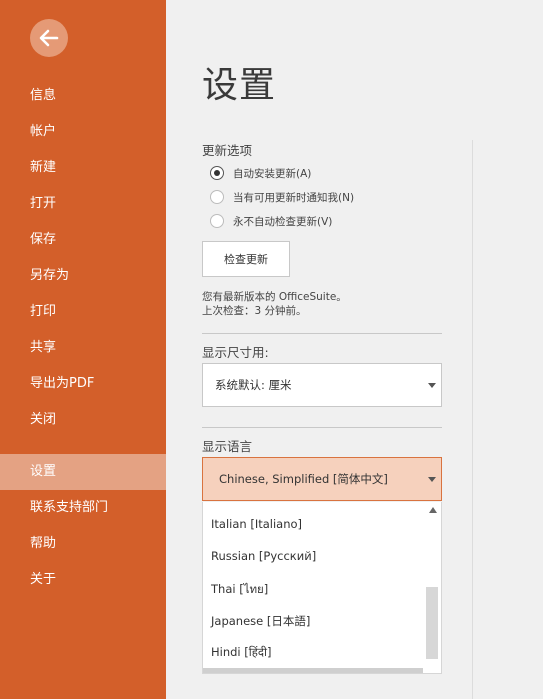 This screenshot has width=543, height=699. I want to click on language-select-value: Chinese, Simplified [简体中文], so click(303, 479).